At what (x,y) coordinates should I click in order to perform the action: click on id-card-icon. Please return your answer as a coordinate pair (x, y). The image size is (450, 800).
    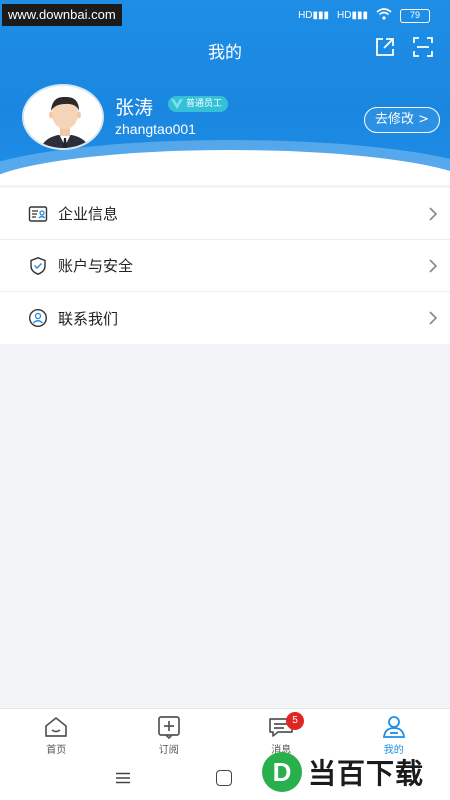
    Looking at the image, I should click on (38, 213).